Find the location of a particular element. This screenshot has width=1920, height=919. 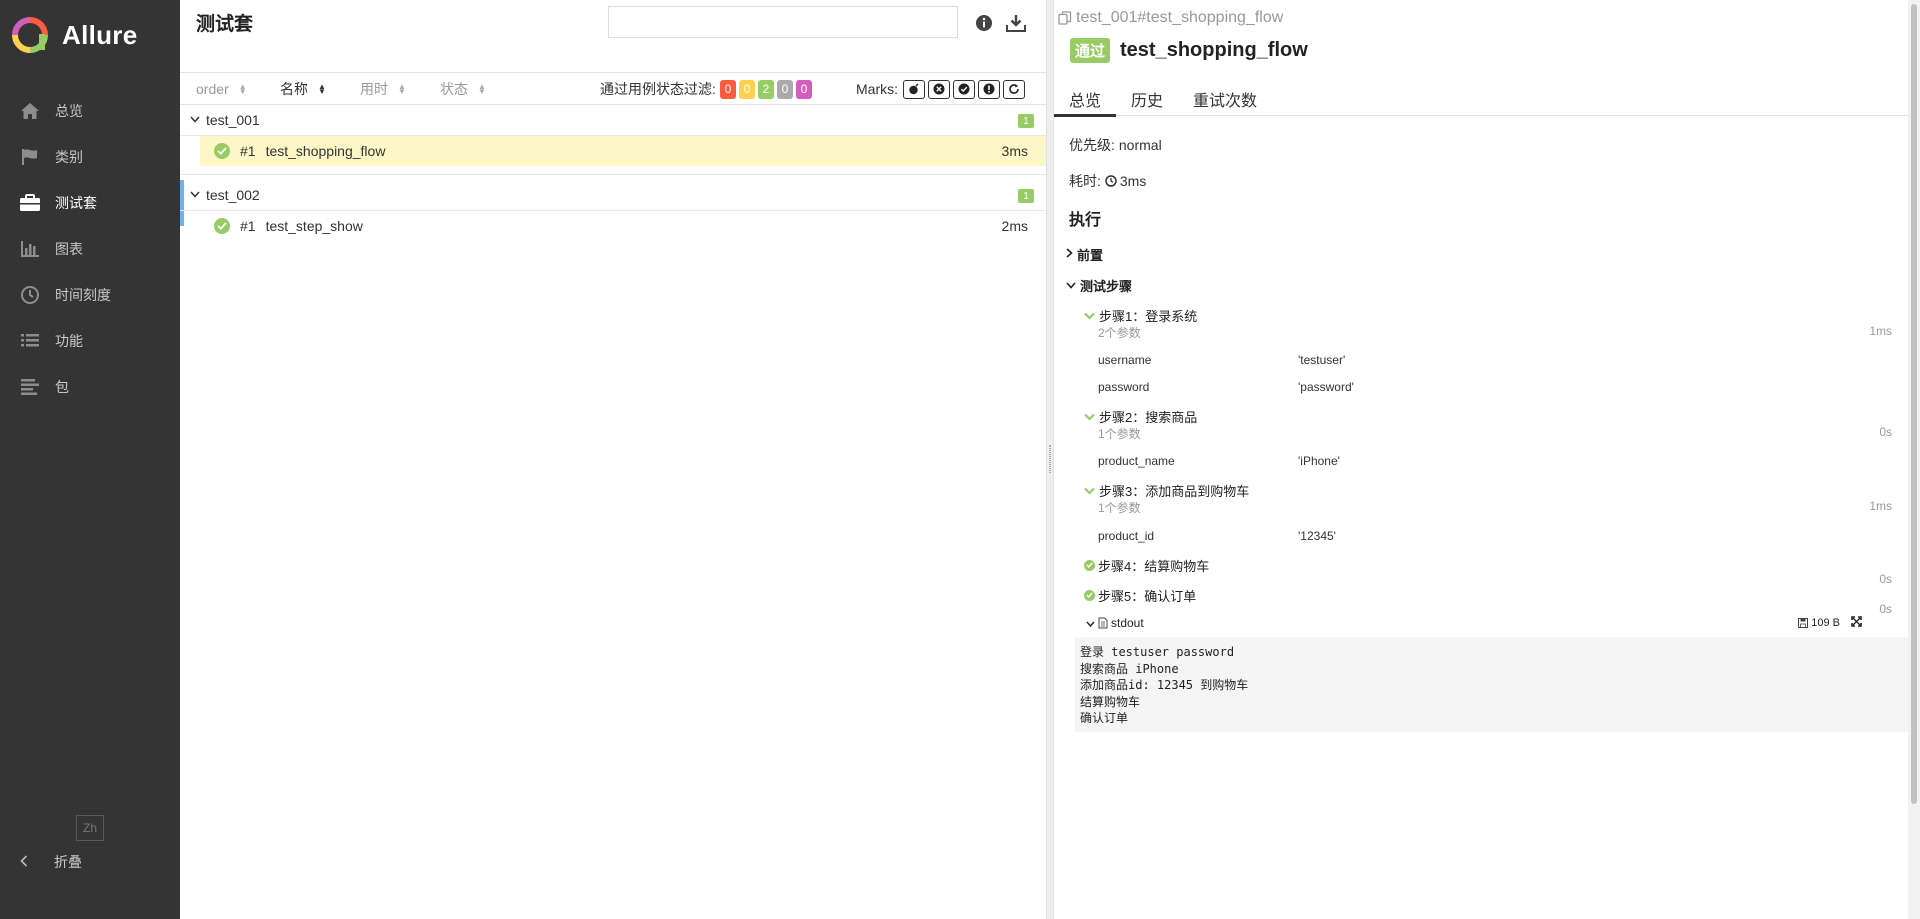

step-item: 步骤2：搜索商品 1个参数 0s is located at coordinates (1488, 424).